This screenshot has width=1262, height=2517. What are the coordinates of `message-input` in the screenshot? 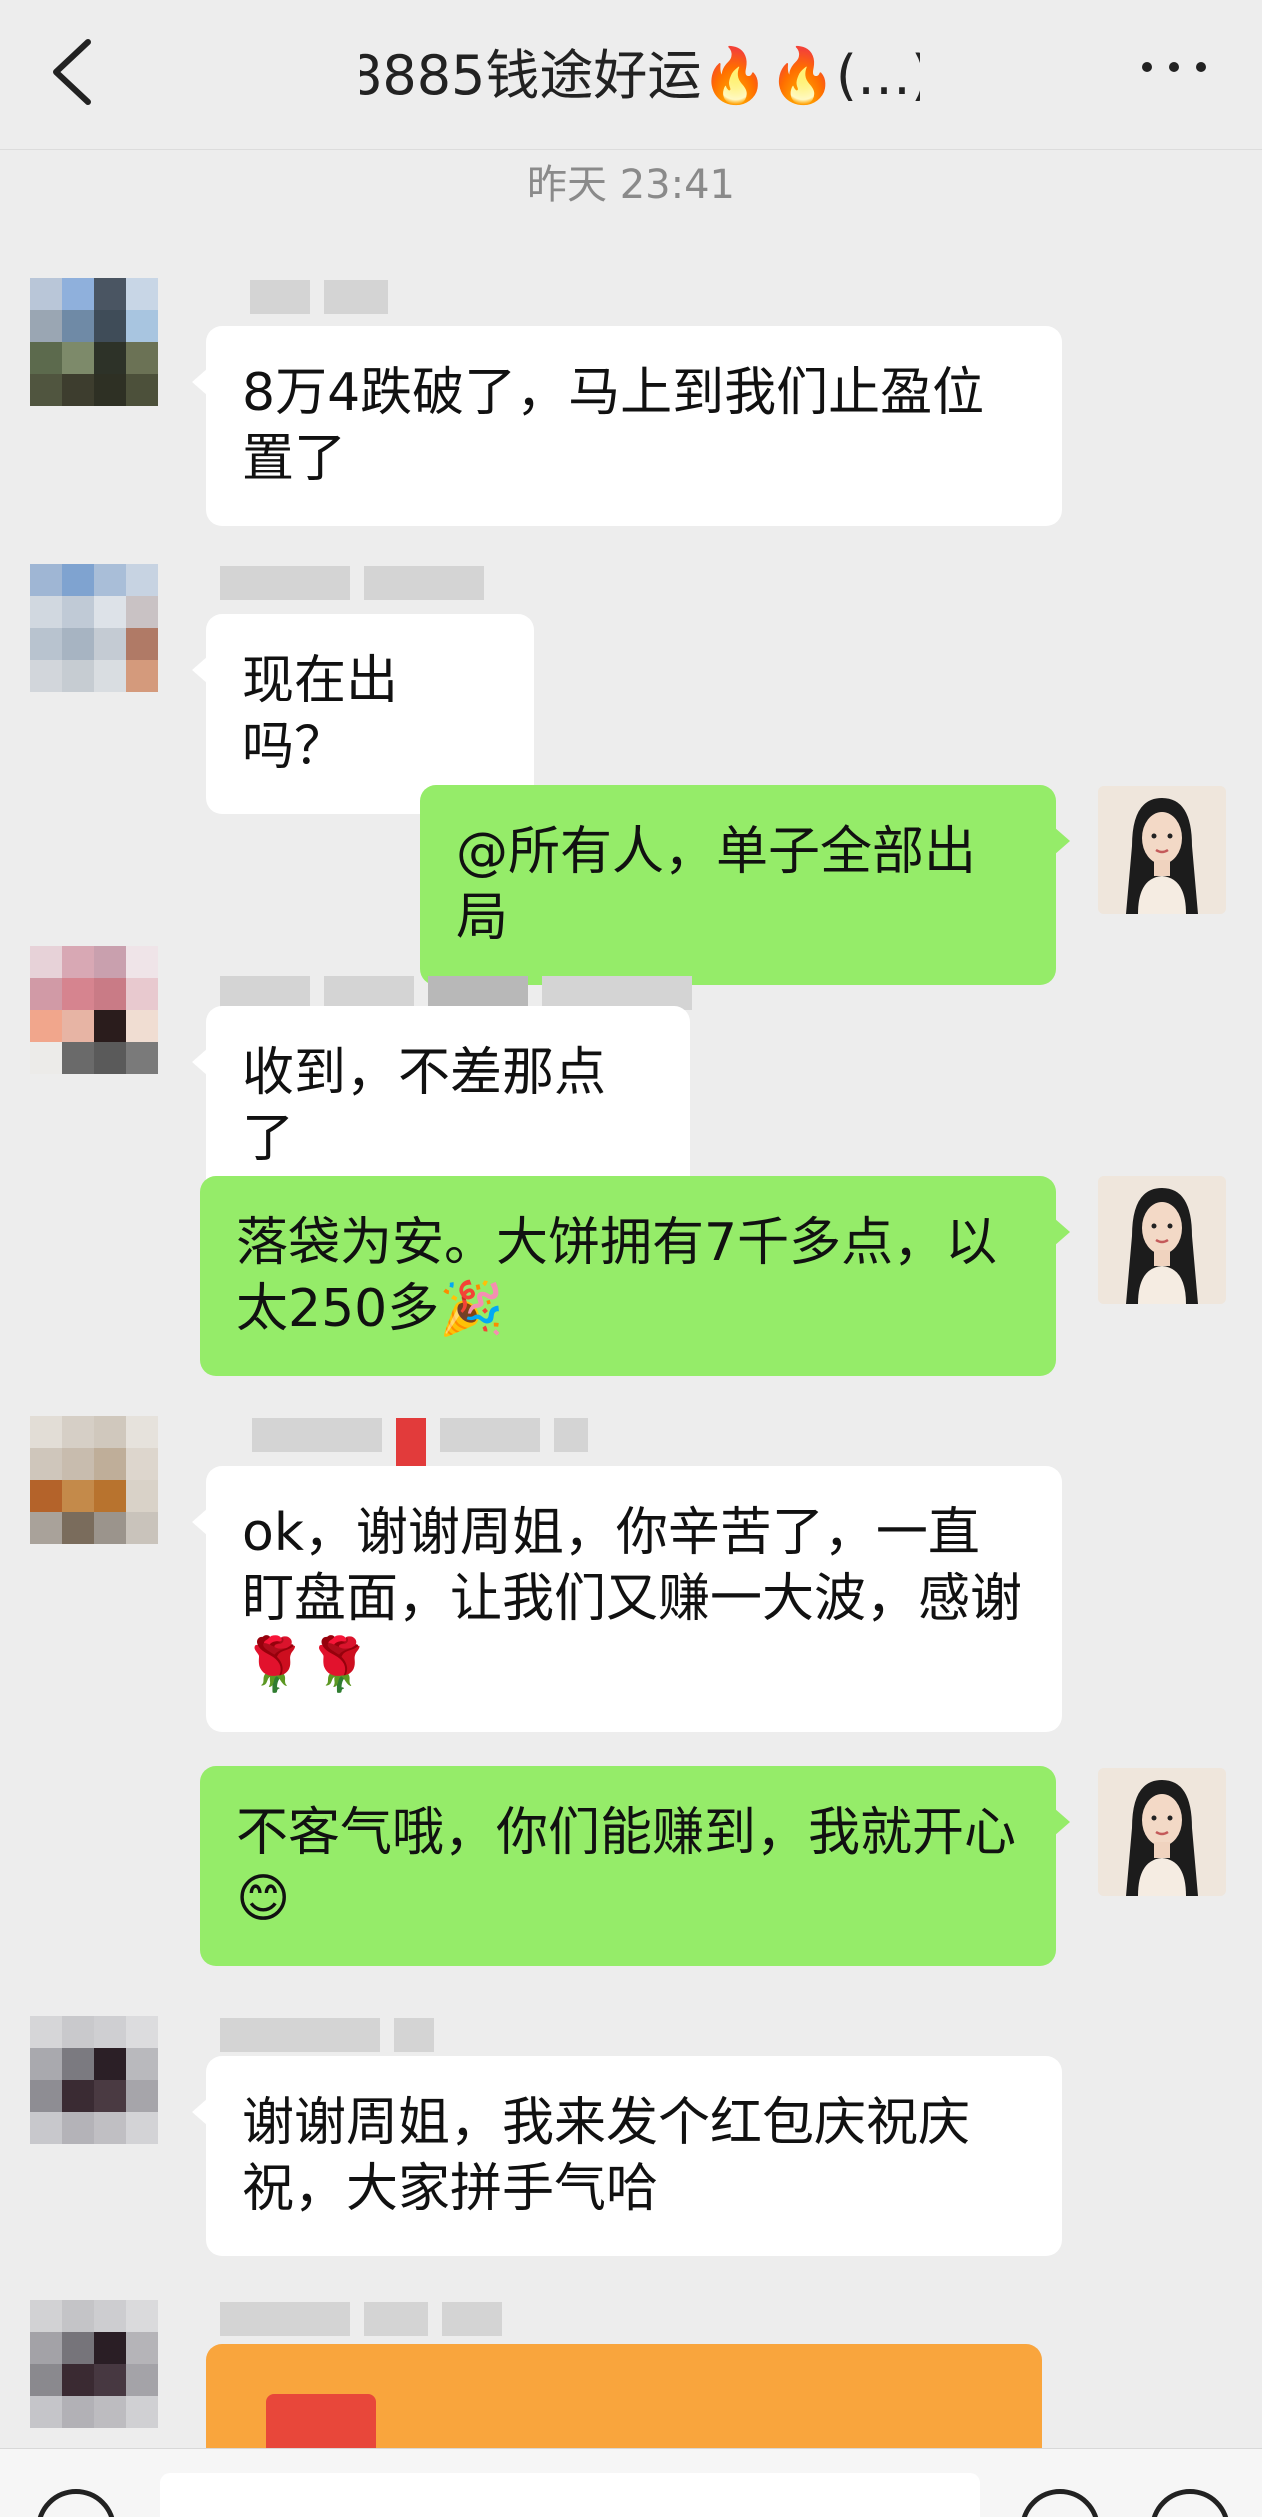 It's located at (570, 2495).